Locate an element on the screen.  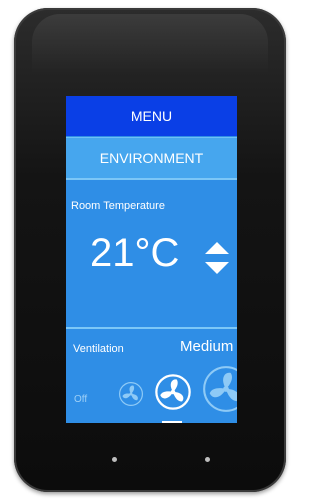
fan-high-button is located at coordinates (220, 389).